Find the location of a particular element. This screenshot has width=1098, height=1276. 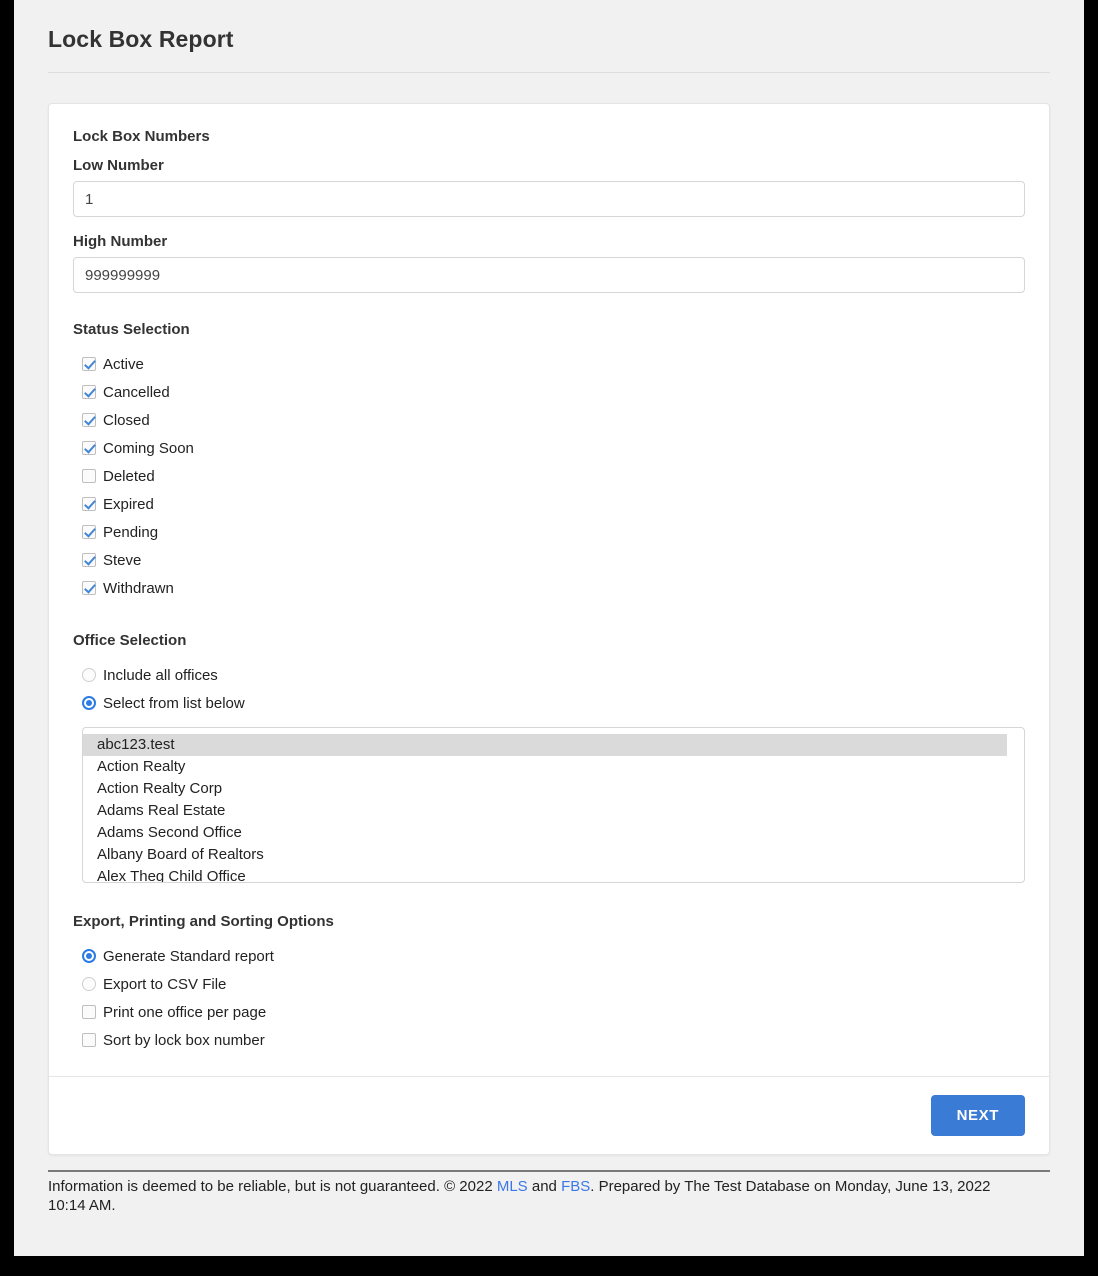

list-item: Adams Second Office is located at coordinates (545, 833).